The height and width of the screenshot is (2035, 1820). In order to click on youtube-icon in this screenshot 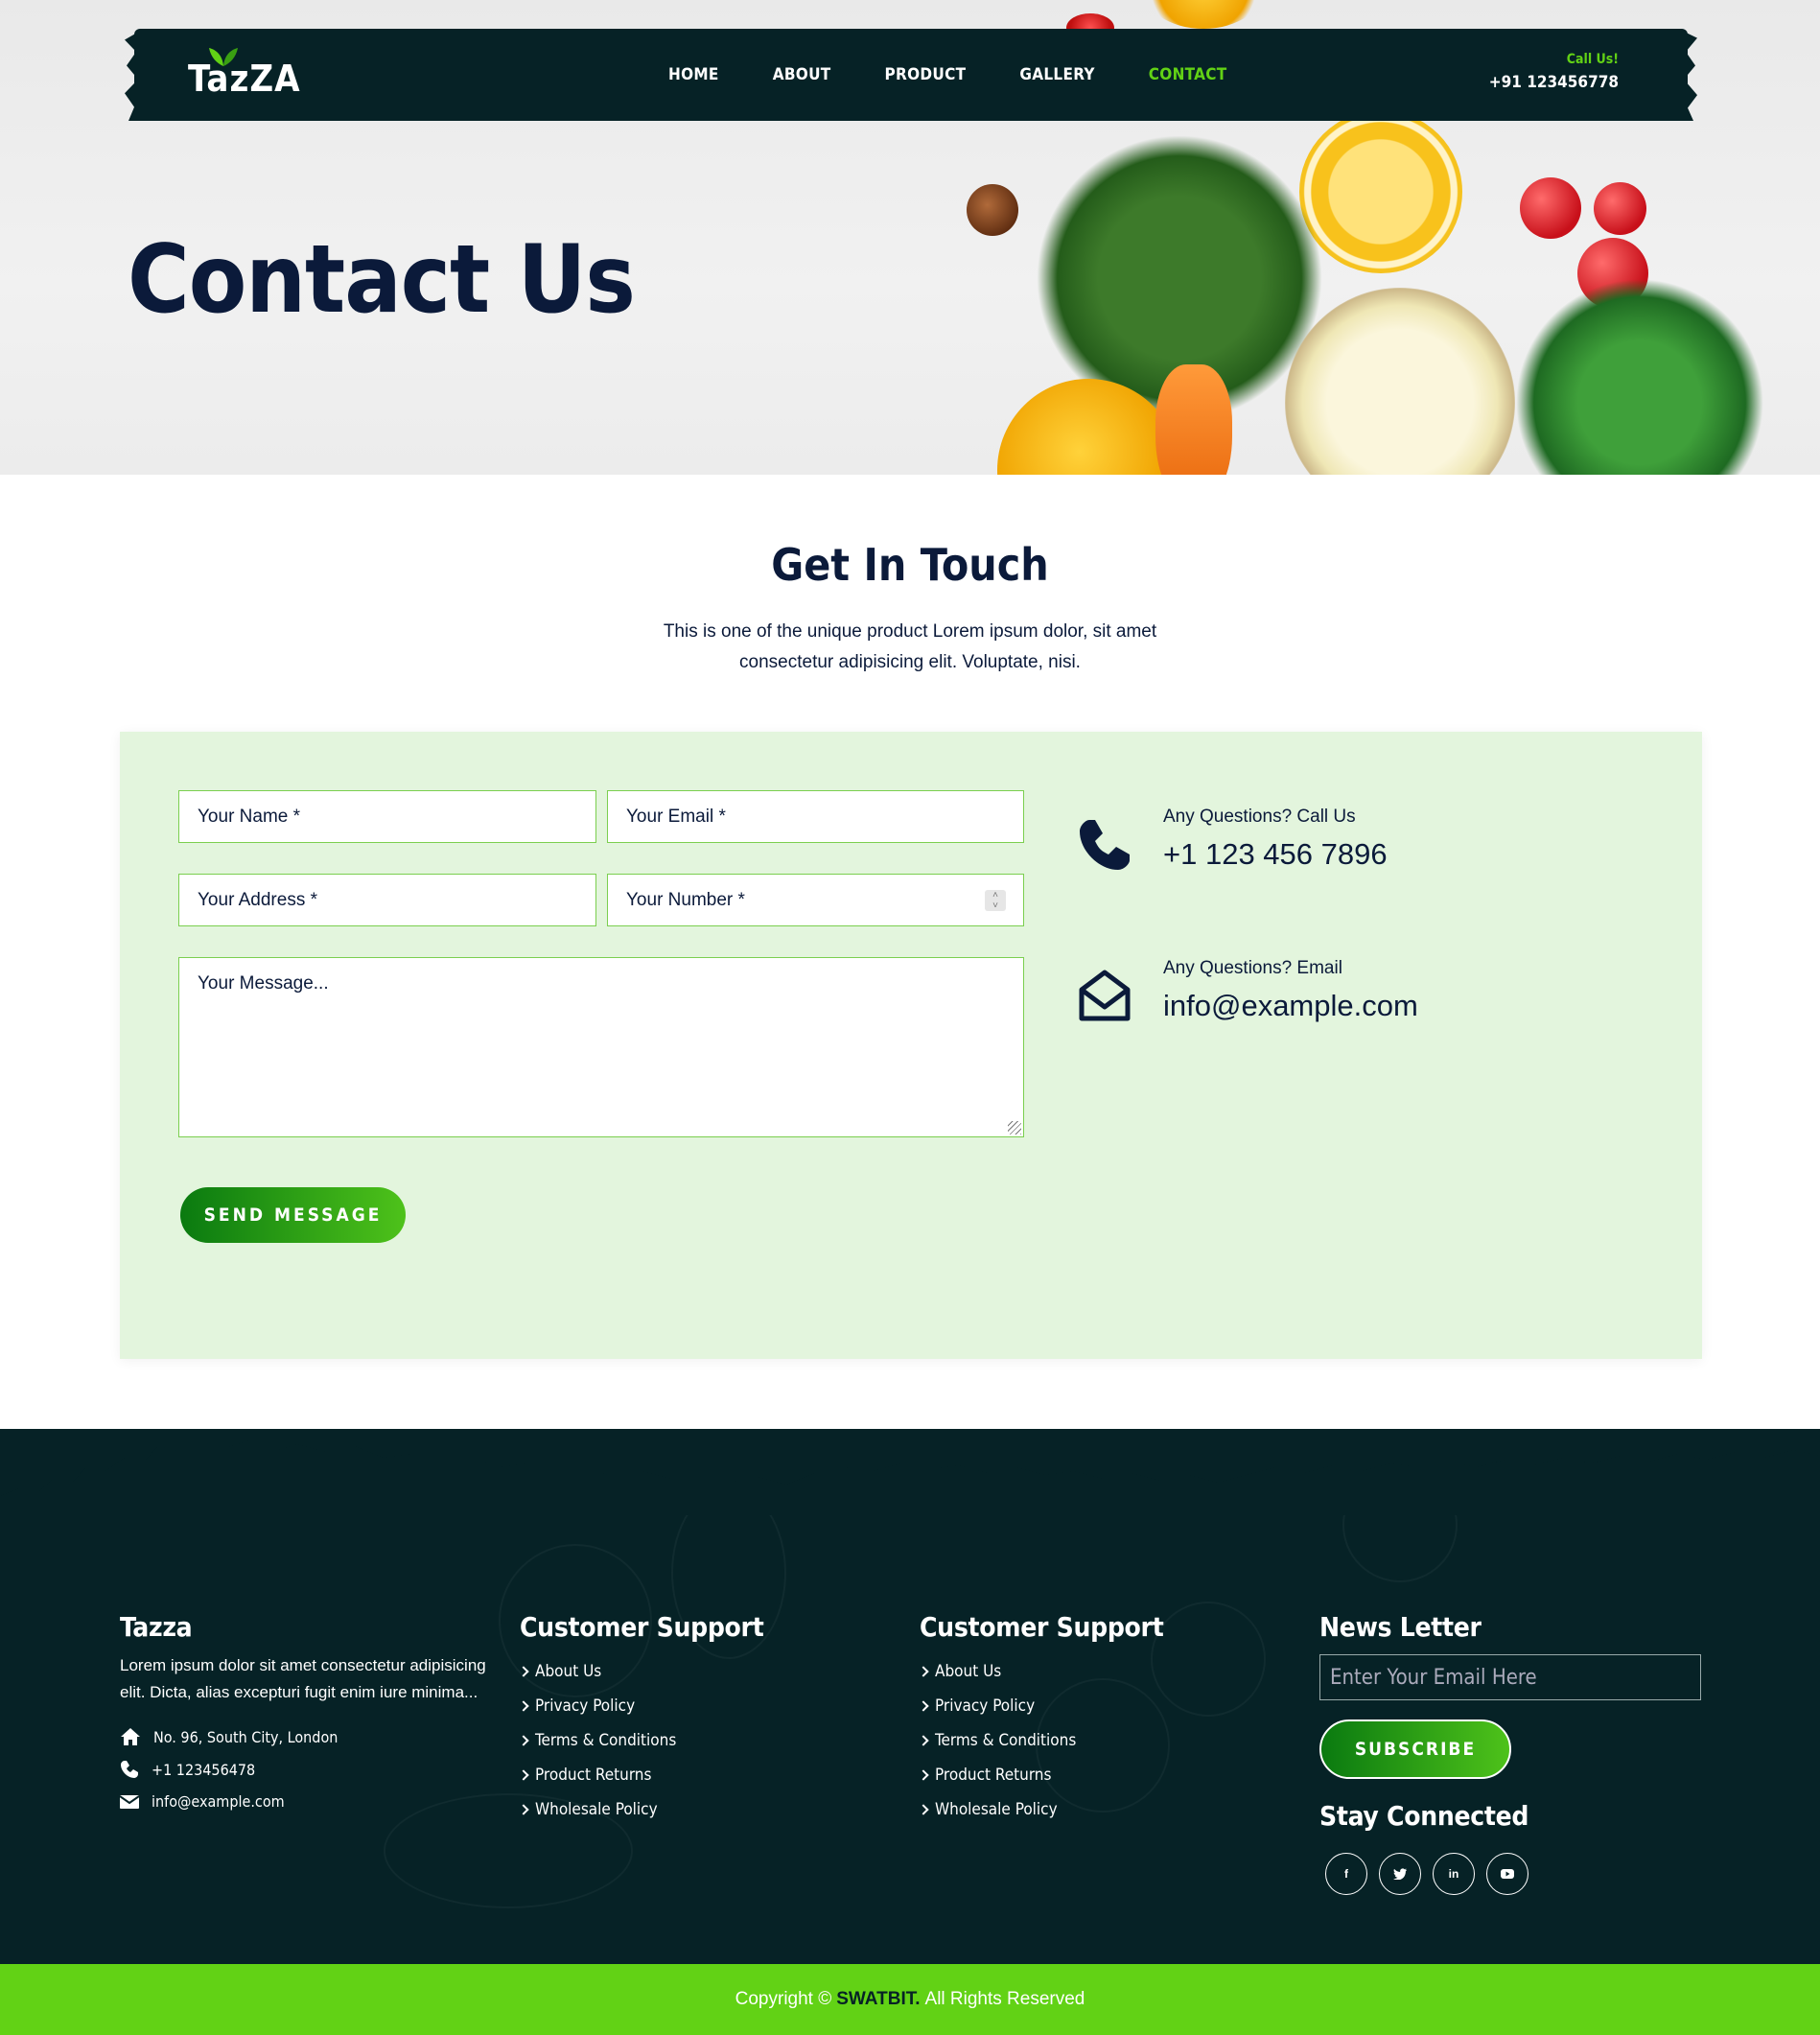, I will do `click(1507, 1874)`.